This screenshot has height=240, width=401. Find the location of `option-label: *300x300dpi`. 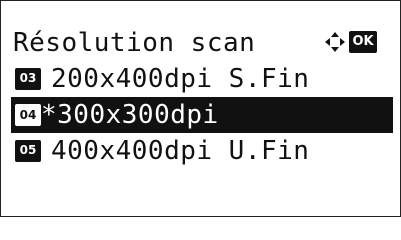

option-label: *300x300dpi is located at coordinates (130, 115).